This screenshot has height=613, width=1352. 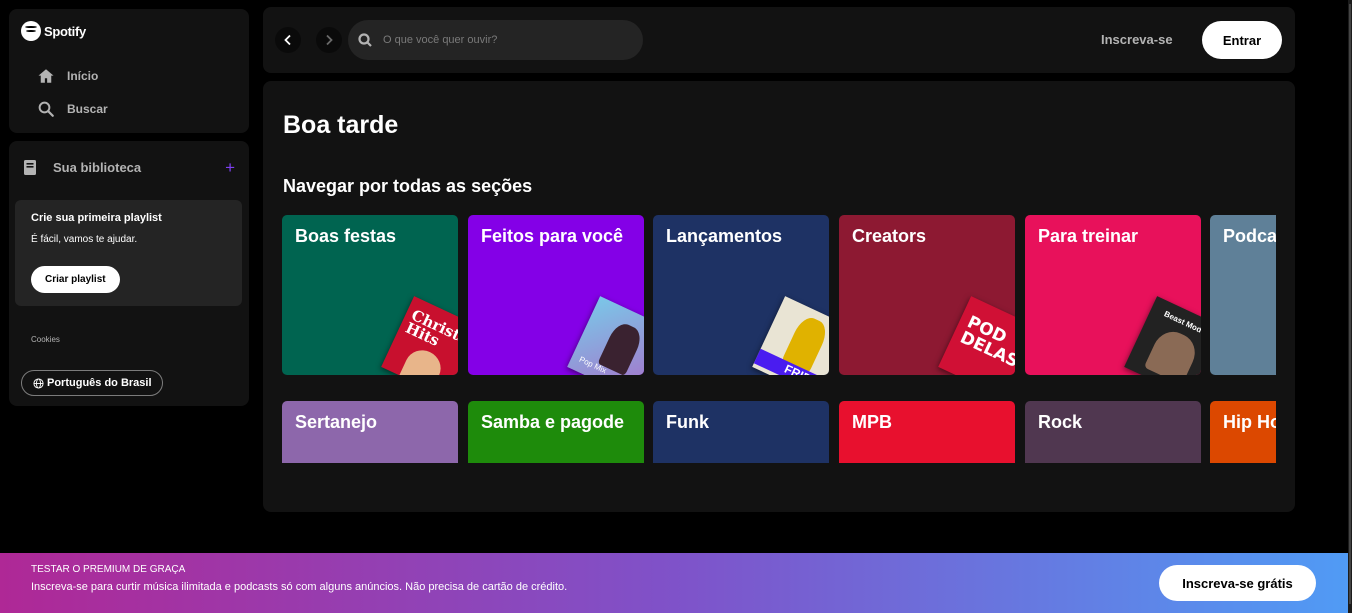 What do you see at coordinates (553, 422) in the screenshot?
I see `category-label: Samba e pagode` at bounding box center [553, 422].